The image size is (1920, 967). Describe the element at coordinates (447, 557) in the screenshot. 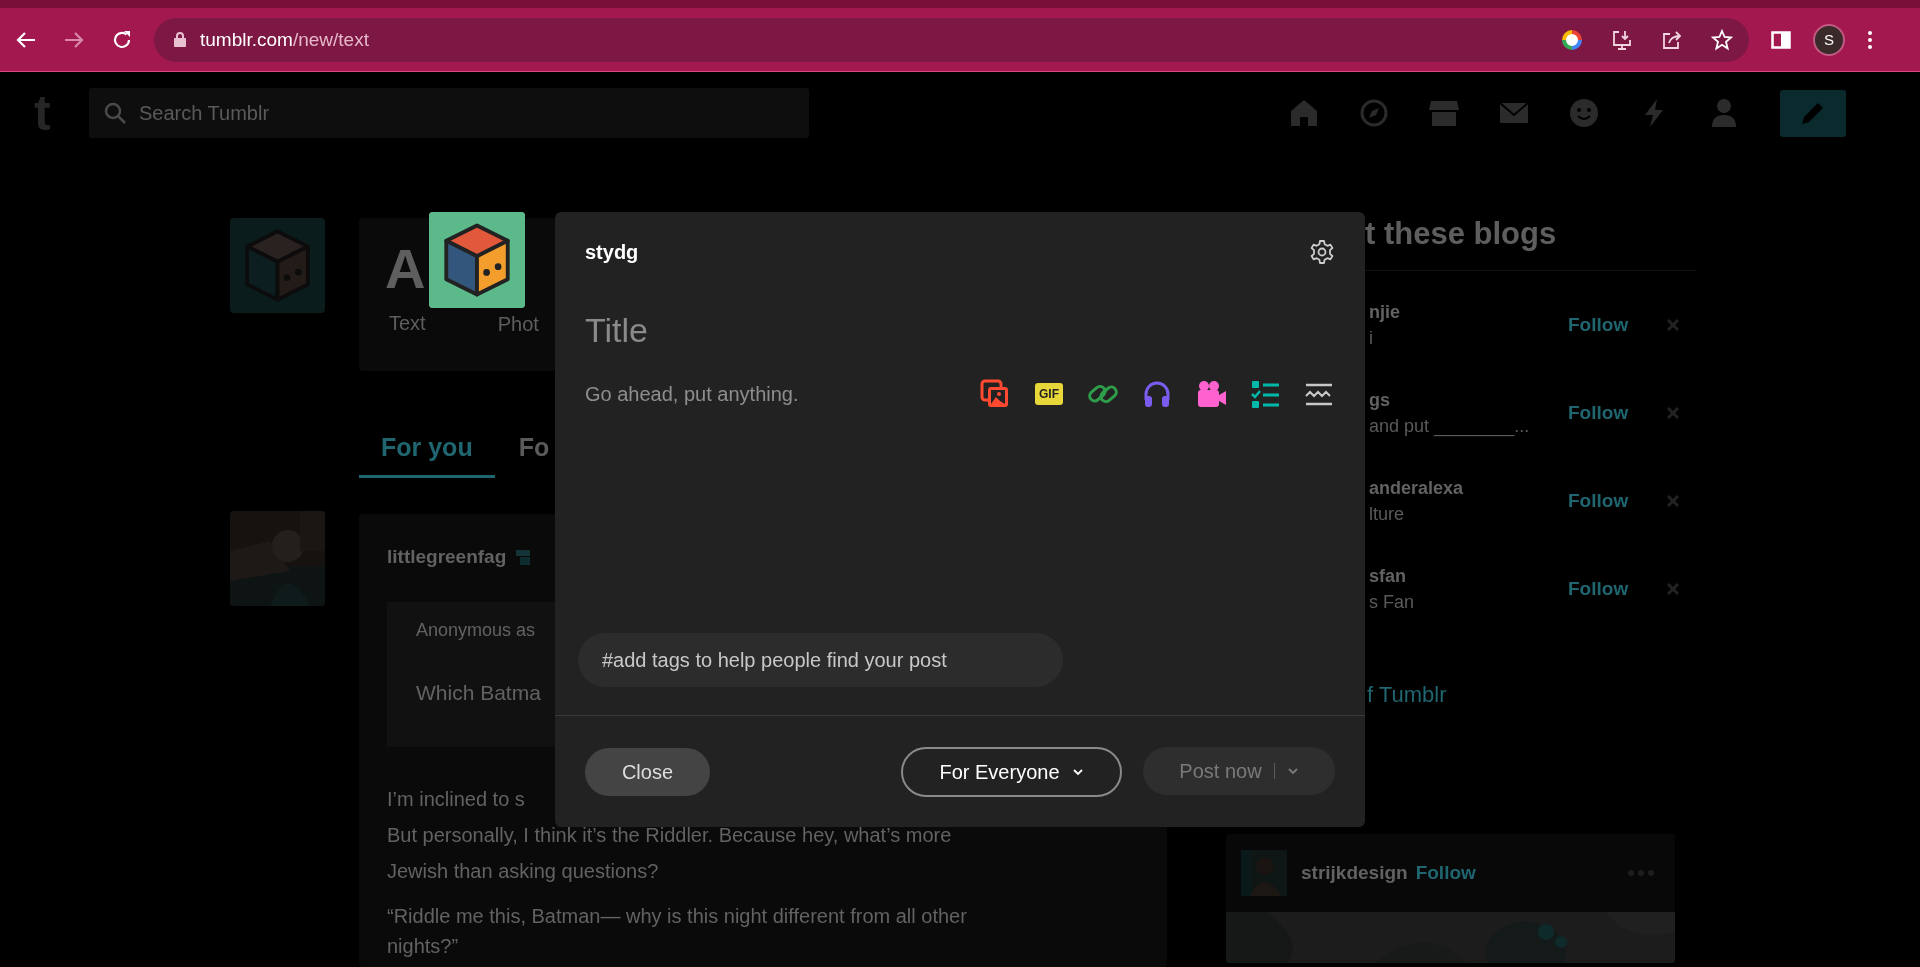

I see `blog-name: littlegreenfag` at that location.